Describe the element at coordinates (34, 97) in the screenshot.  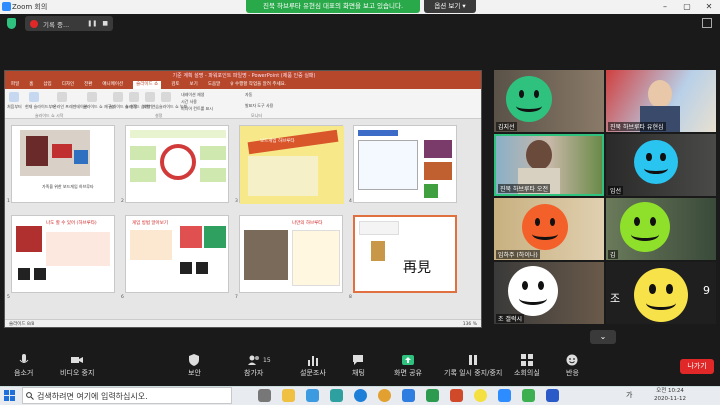
I see `from-current-icon` at that location.